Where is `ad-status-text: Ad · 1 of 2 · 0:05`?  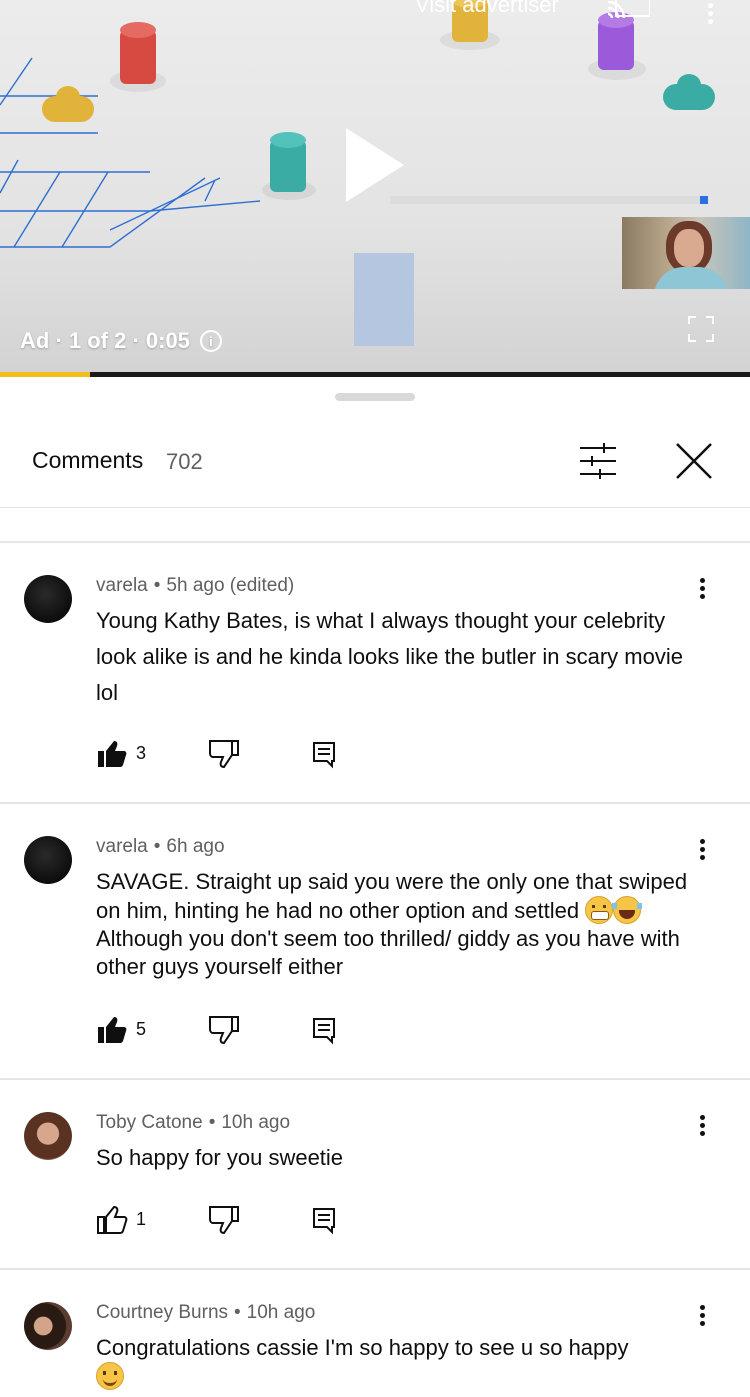
ad-status-text: Ad · 1 of 2 · 0:05 is located at coordinates (105, 340).